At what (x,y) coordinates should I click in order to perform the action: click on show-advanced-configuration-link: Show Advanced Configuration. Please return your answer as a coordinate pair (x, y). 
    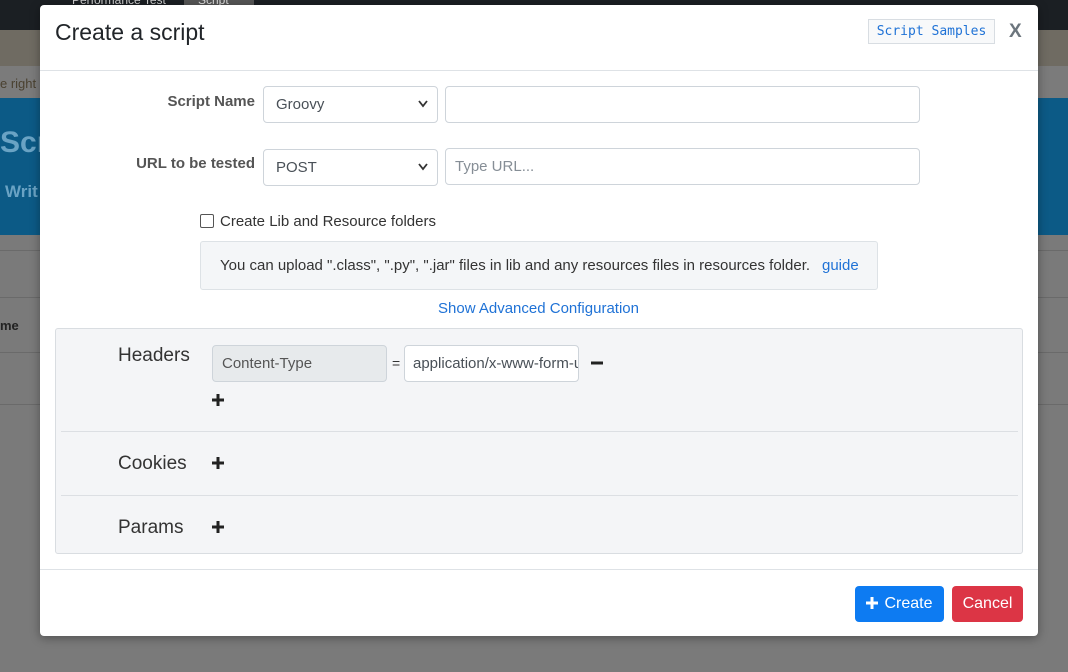
    Looking at the image, I should click on (538, 308).